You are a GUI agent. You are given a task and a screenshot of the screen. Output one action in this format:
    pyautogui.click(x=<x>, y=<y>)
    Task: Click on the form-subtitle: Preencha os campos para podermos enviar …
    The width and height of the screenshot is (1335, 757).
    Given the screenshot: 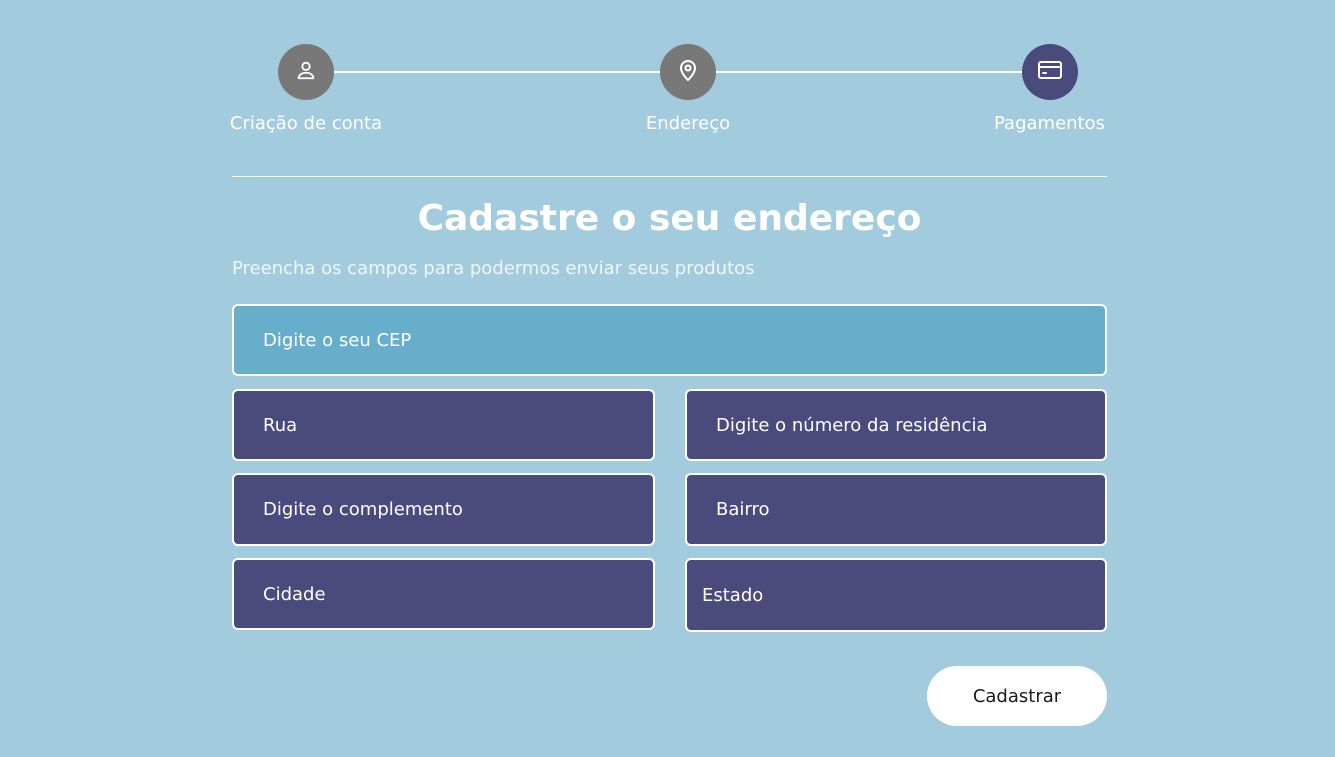 What is the action you would take?
    pyautogui.click(x=493, y=268)
    